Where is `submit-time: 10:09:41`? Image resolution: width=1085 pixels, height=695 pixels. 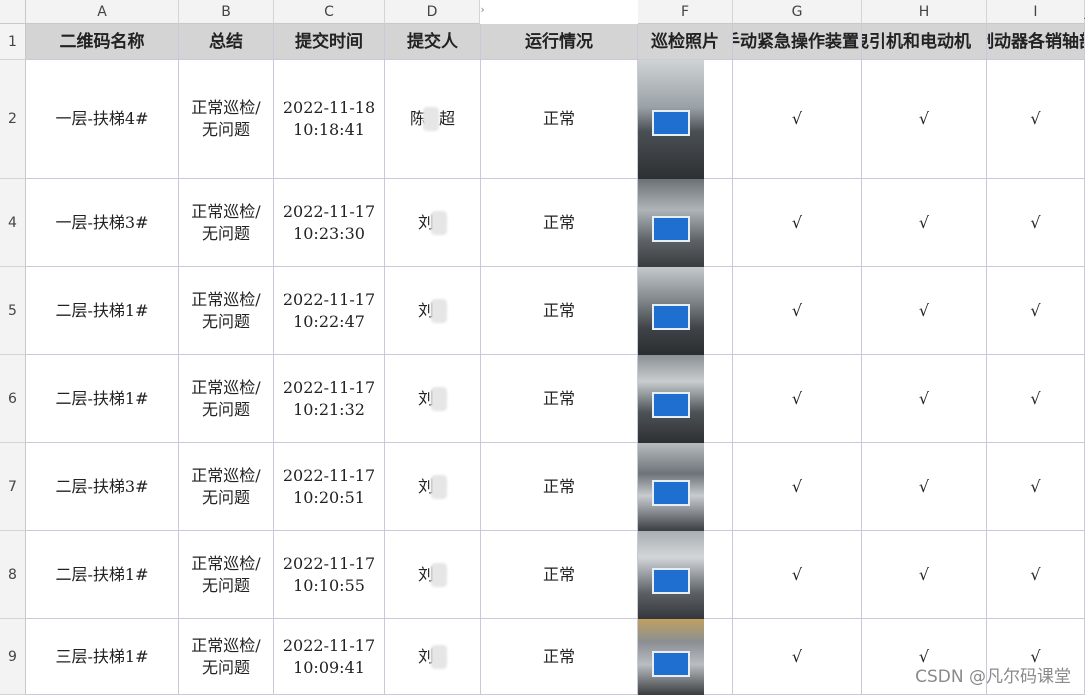 submit-time: 10:09:41 is located at coordinates (329, 667).